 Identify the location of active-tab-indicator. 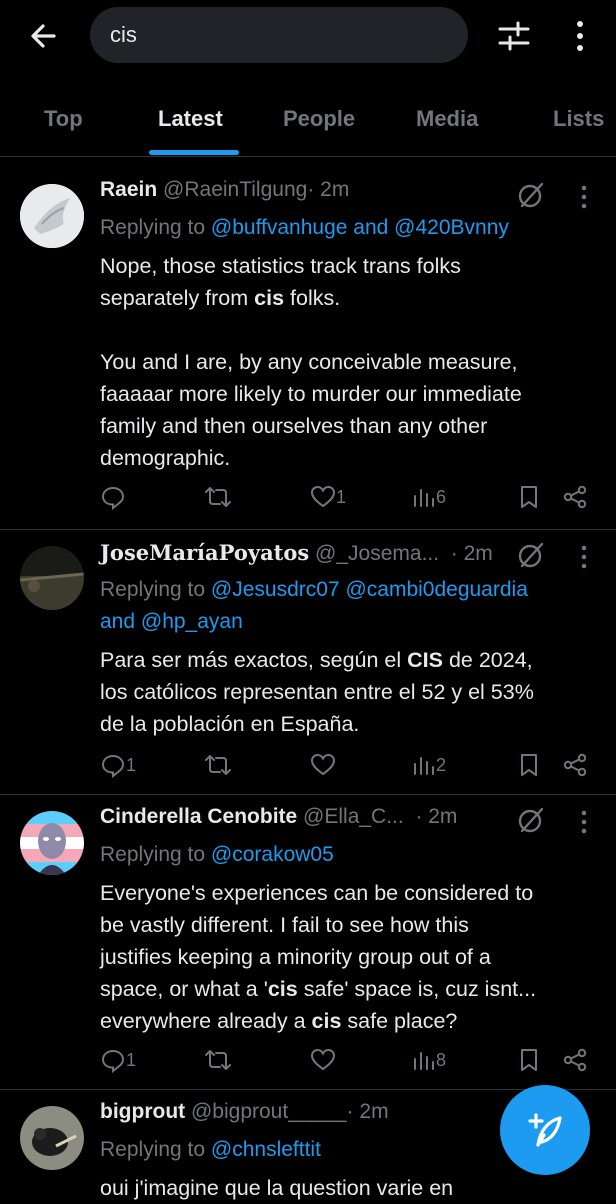
(194, 152).